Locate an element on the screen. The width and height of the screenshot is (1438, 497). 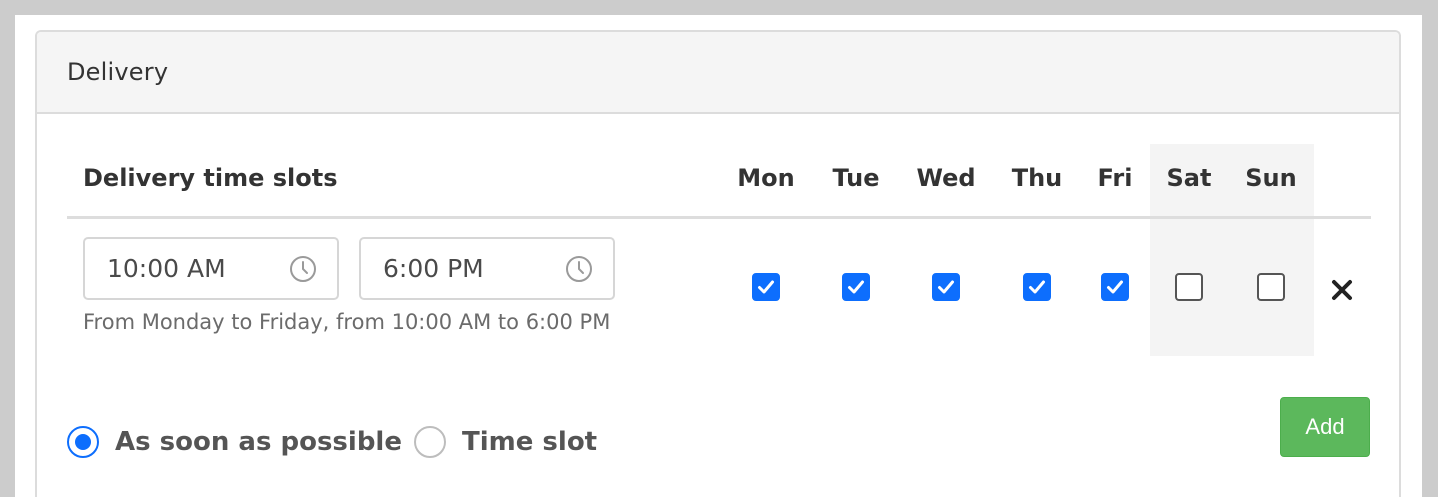
table-header-divider is located at coordinates (719, 217).